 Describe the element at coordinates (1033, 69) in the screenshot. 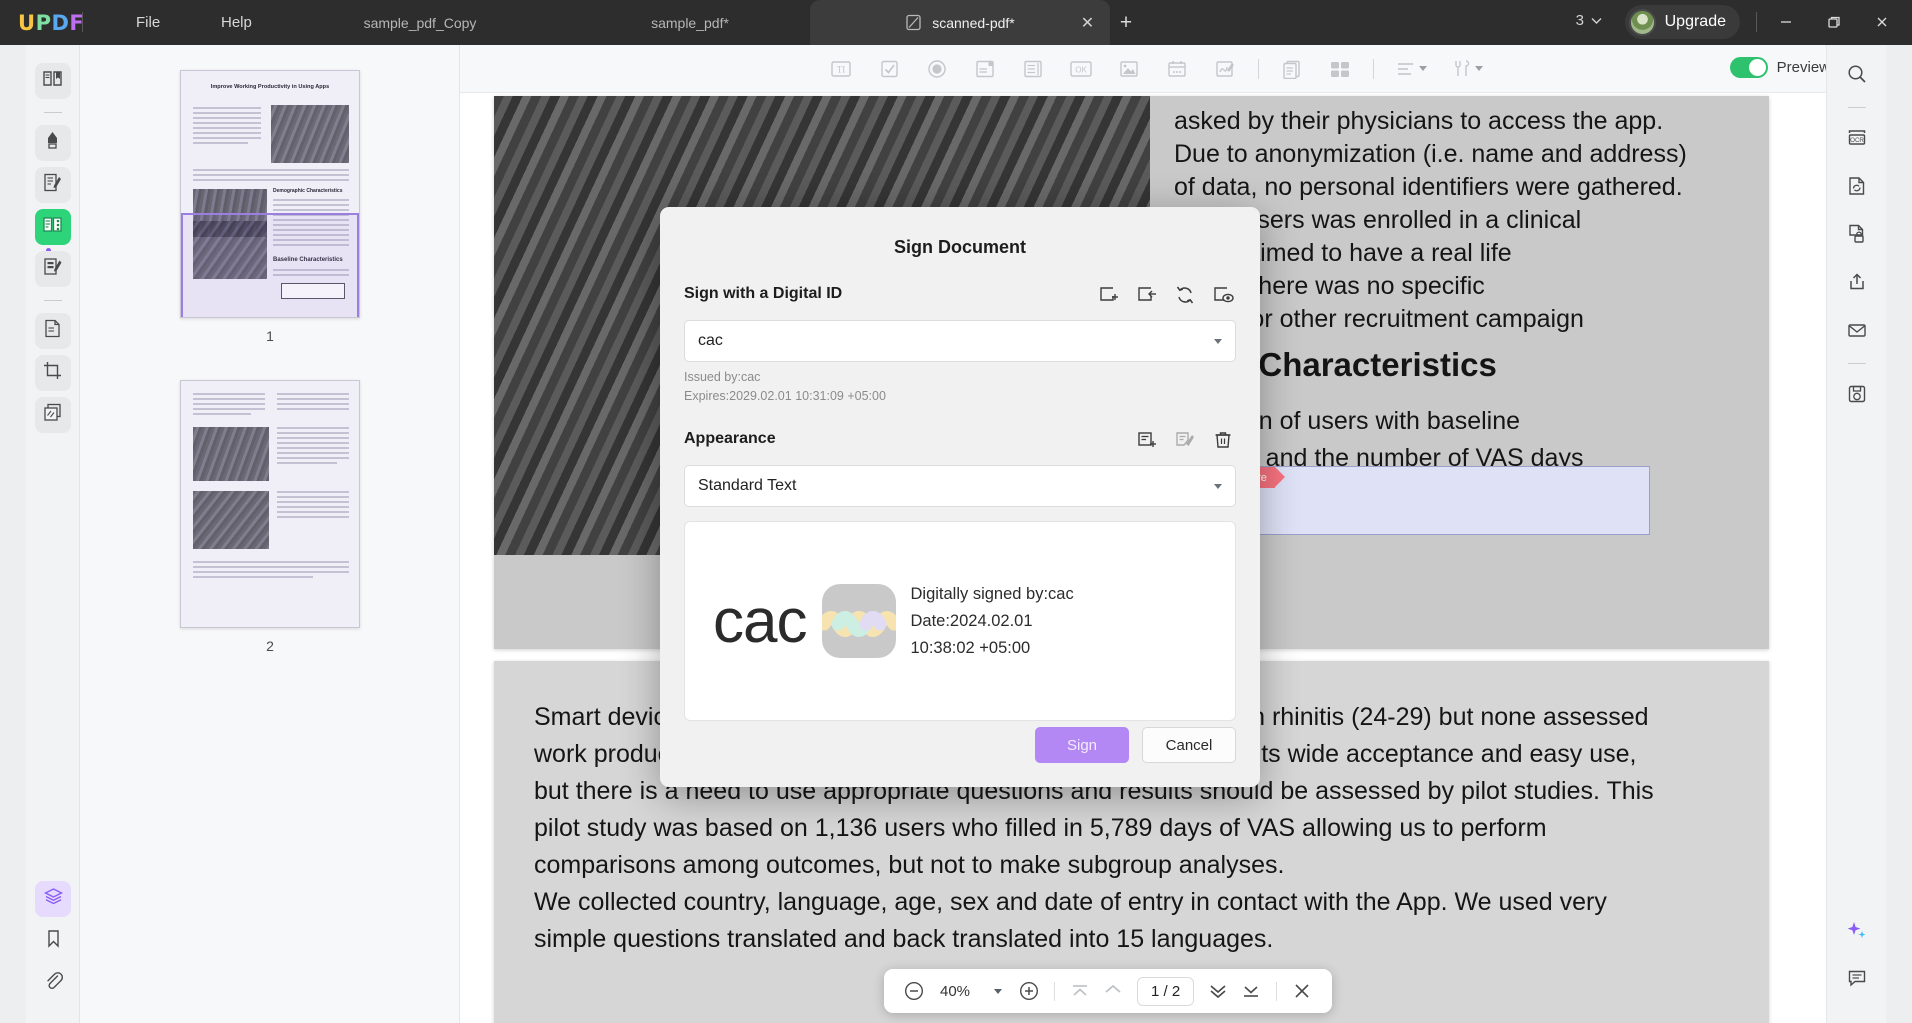

I see `list-box-tool` at that location.